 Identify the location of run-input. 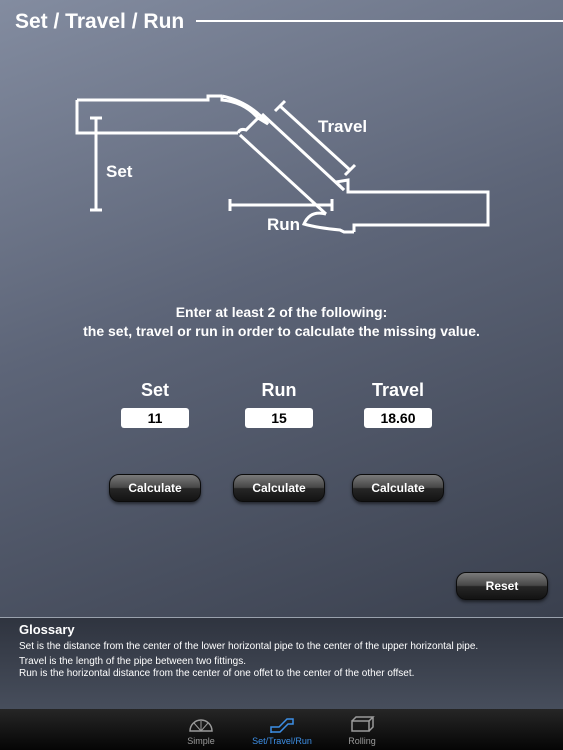
(279, 418).